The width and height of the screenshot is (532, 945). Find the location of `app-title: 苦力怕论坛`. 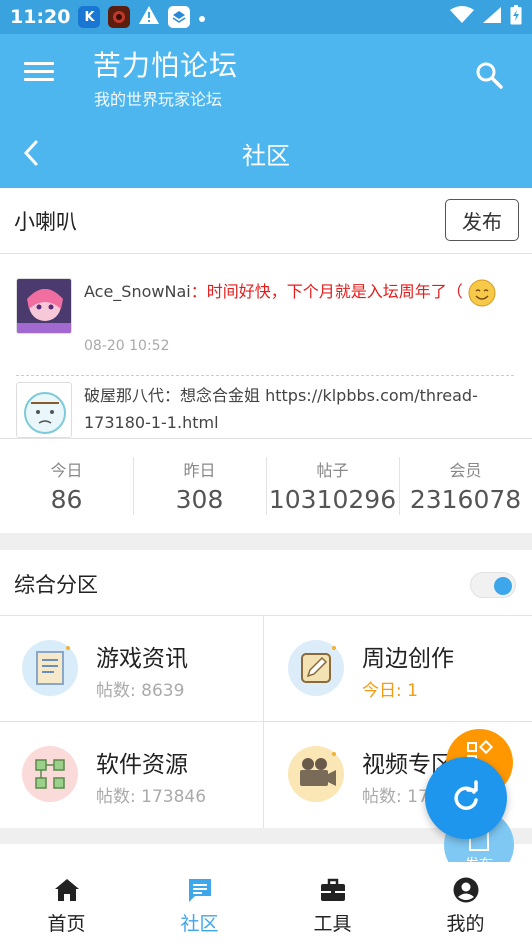

app-title: 苦力怕论坛 is located at coordinates (166, 65).